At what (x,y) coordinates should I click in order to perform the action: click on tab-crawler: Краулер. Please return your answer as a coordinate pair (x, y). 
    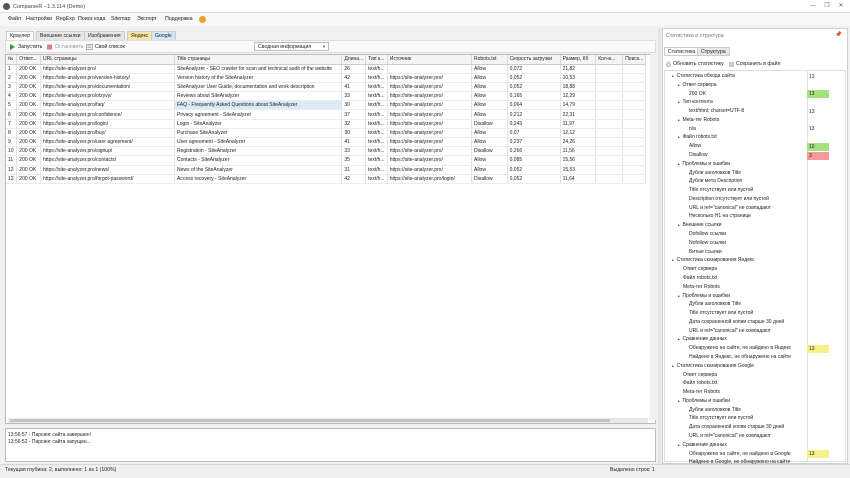
    Looking at the image, I should click on (20, 35).